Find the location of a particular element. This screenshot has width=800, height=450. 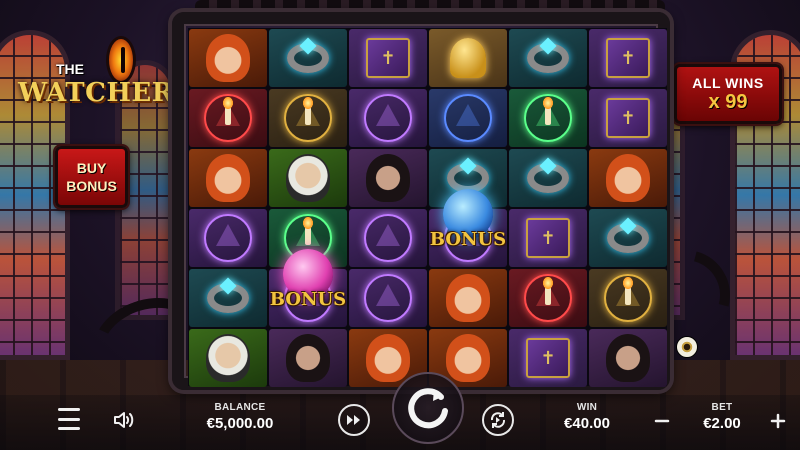

buy-bonus-button: BUY BONUS is located at coordinates (91, 177).